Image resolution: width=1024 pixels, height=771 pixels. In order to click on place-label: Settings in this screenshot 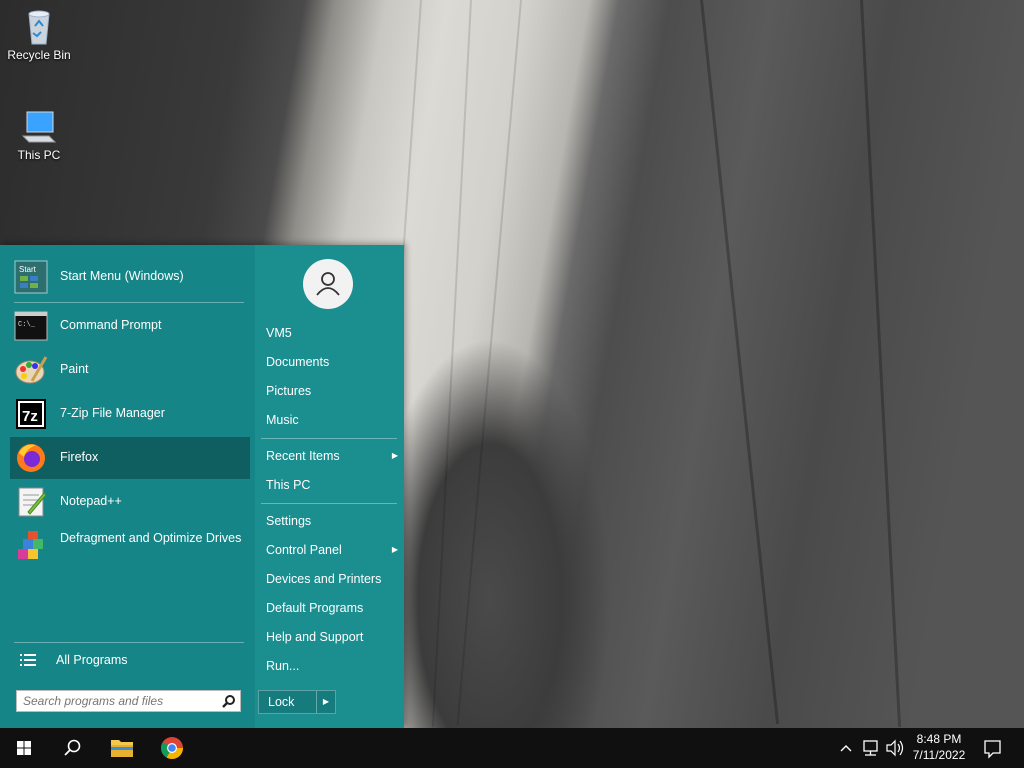, I will do `click(289, 521)`.